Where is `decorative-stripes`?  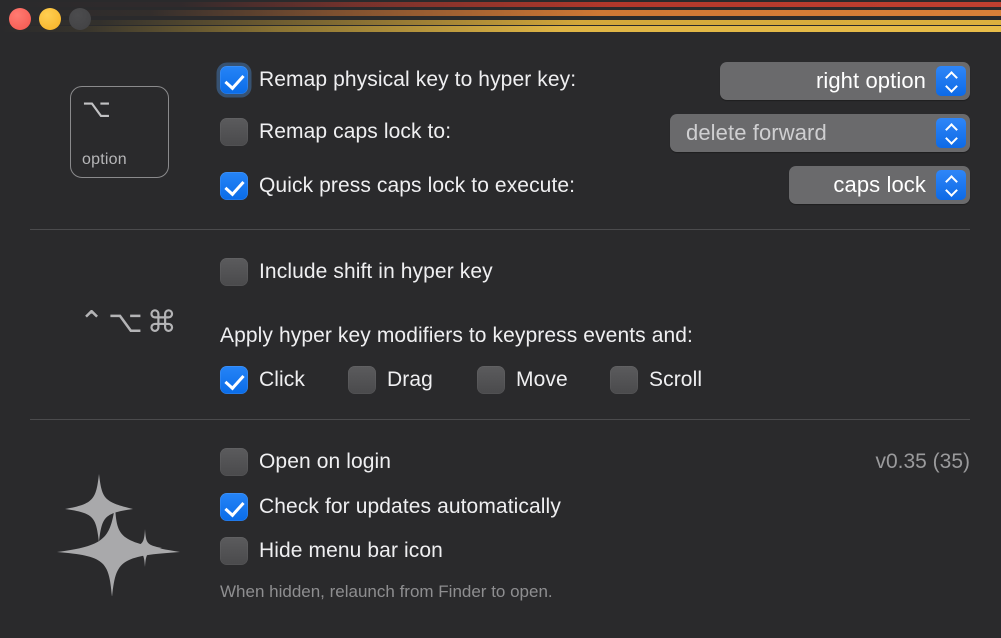
decorative-stripes is located at coordinates (500, 20).